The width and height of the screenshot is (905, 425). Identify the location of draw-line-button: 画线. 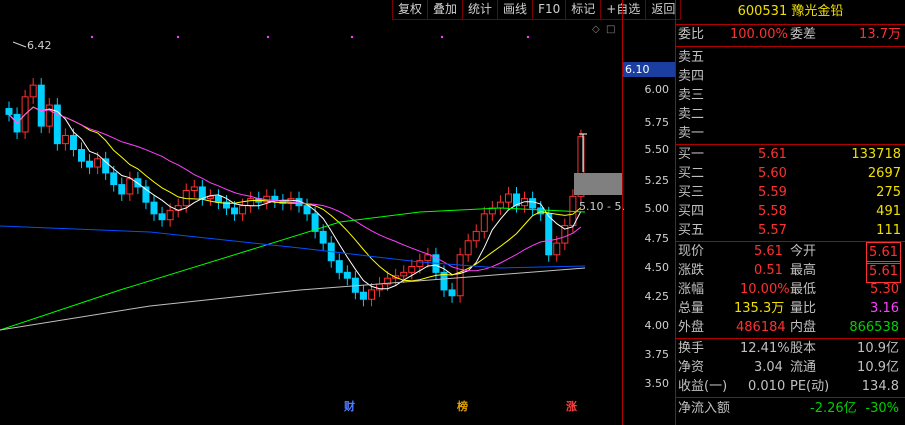
(515, 10).